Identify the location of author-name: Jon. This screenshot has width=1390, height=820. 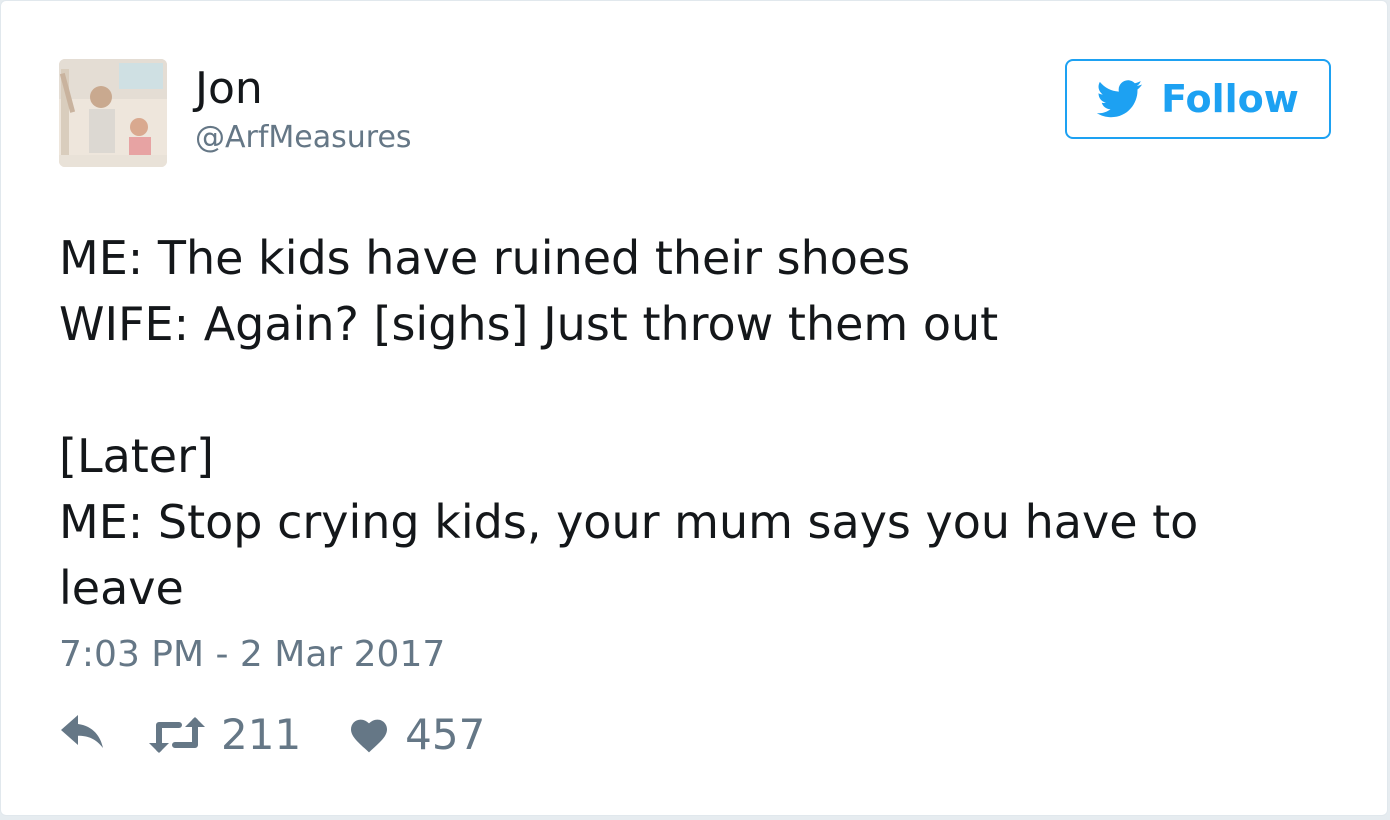
(229, 89).